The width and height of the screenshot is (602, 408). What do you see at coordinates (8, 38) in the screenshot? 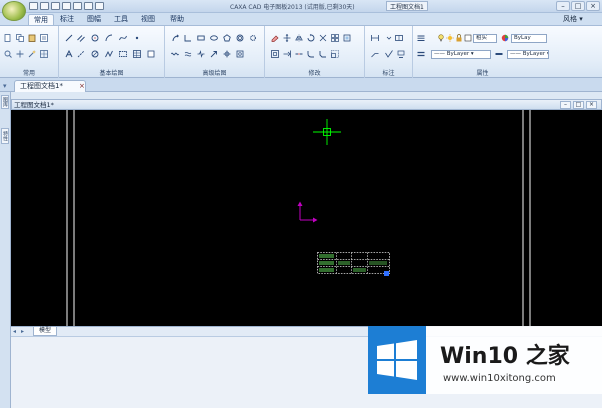
I see `new-icon` at bounding box center [8, 38].